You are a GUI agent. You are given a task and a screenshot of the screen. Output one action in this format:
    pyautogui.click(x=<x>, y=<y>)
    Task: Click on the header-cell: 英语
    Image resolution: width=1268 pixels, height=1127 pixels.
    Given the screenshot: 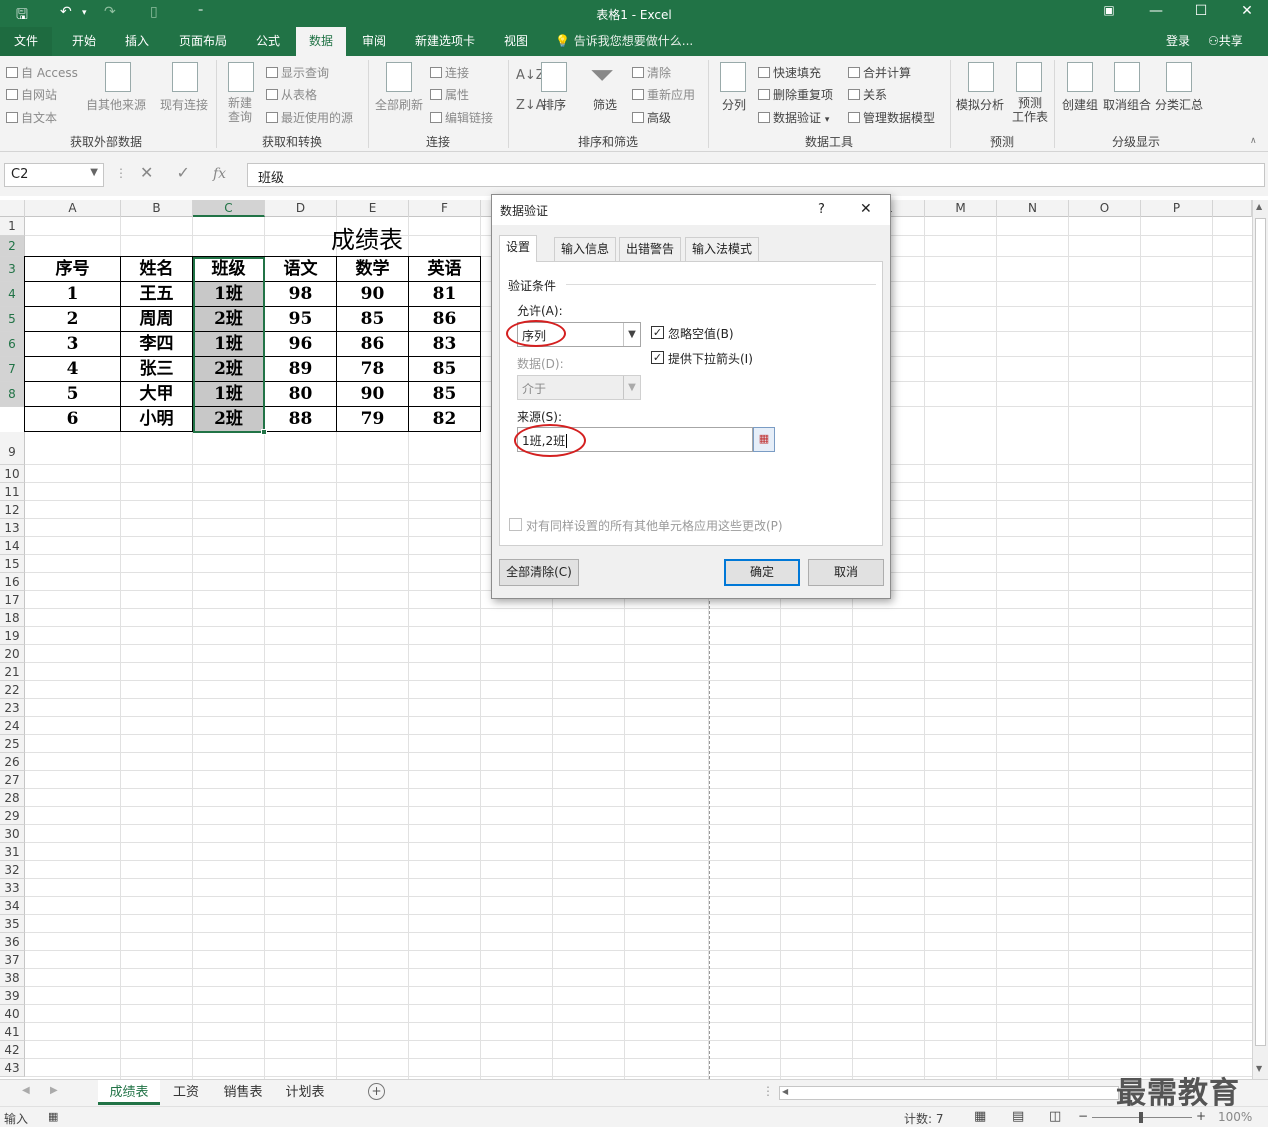 What is the action you would take?
    pyautogui.click(x=445, y=269)
    